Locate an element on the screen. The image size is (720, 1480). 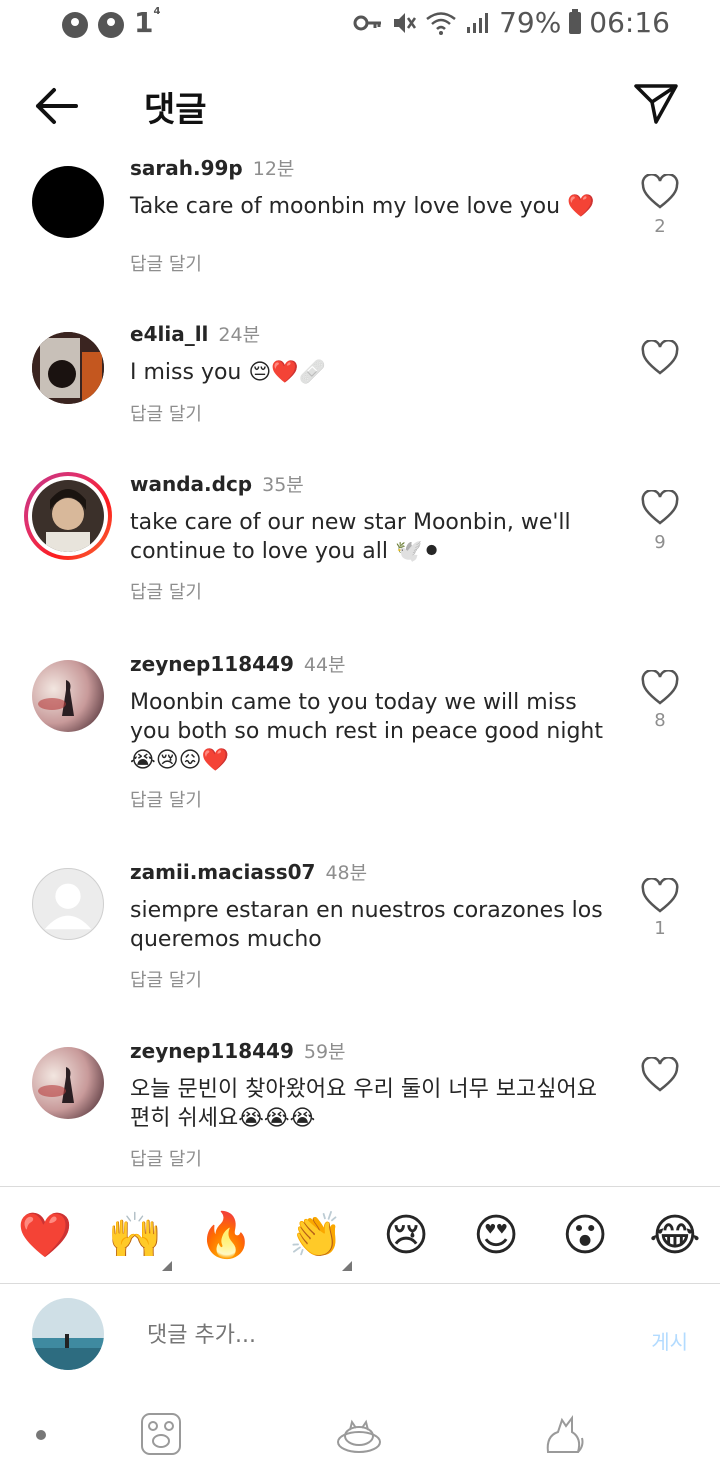
page-title: 댓글 is located at coordinates (175, 110).